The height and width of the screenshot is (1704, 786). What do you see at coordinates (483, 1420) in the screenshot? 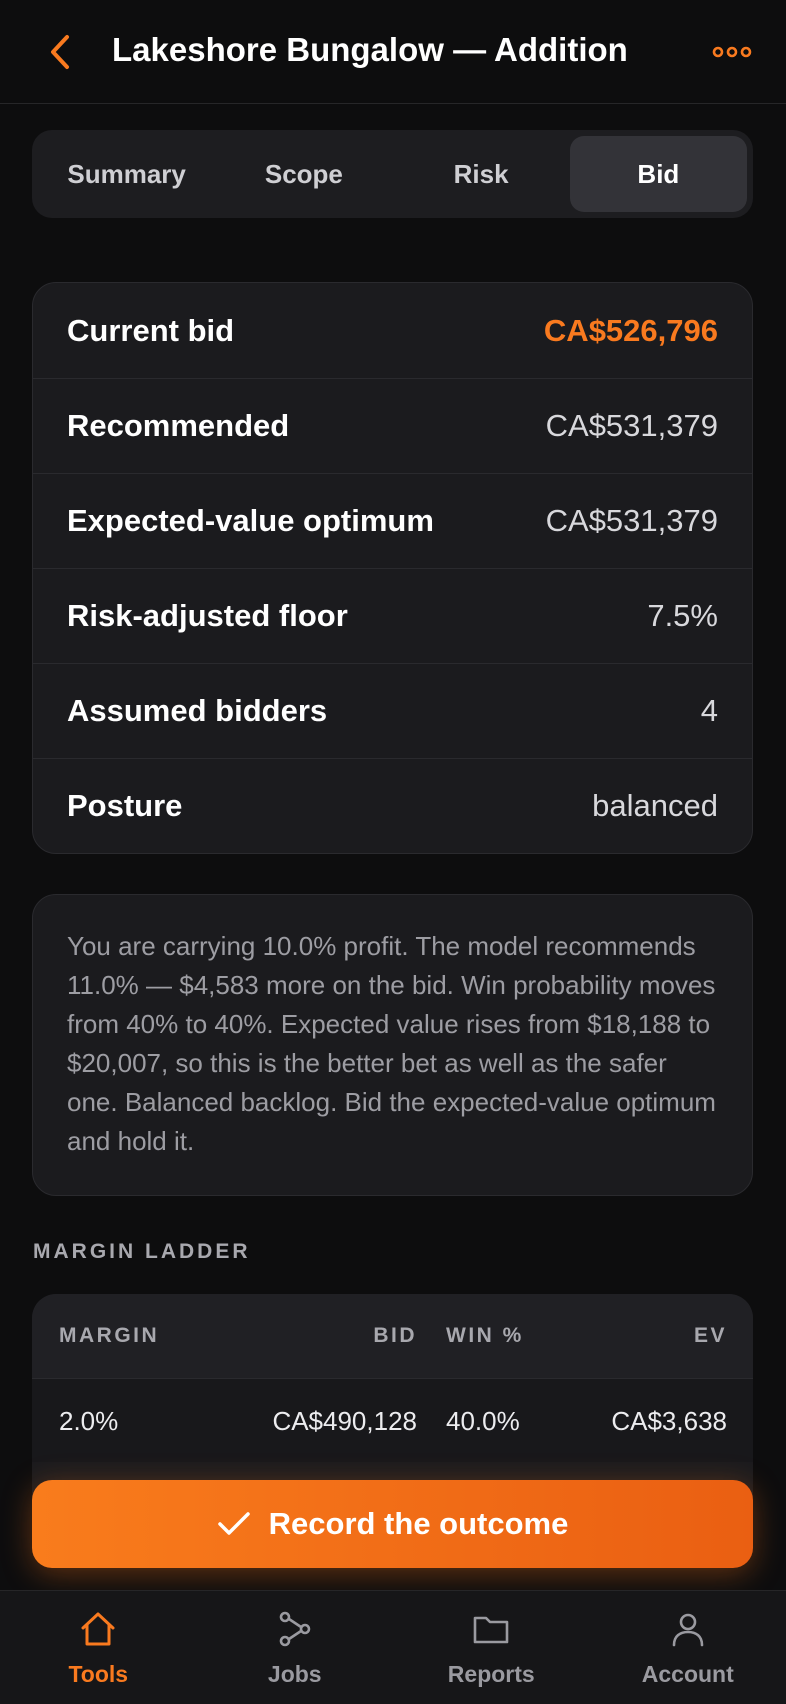
I see `cell-win: 40.0%` at bounding box center [483, 1420].